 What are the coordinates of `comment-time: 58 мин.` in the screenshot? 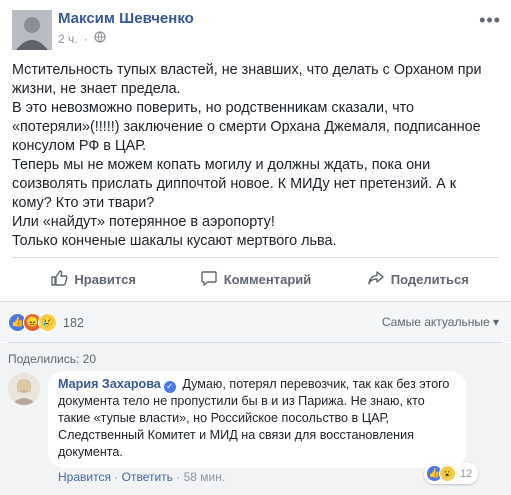 It's located at (205, 477).